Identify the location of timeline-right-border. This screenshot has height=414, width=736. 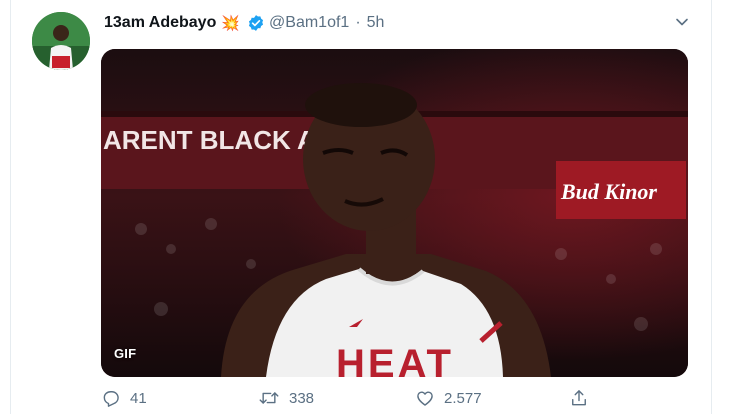
(723, 207).